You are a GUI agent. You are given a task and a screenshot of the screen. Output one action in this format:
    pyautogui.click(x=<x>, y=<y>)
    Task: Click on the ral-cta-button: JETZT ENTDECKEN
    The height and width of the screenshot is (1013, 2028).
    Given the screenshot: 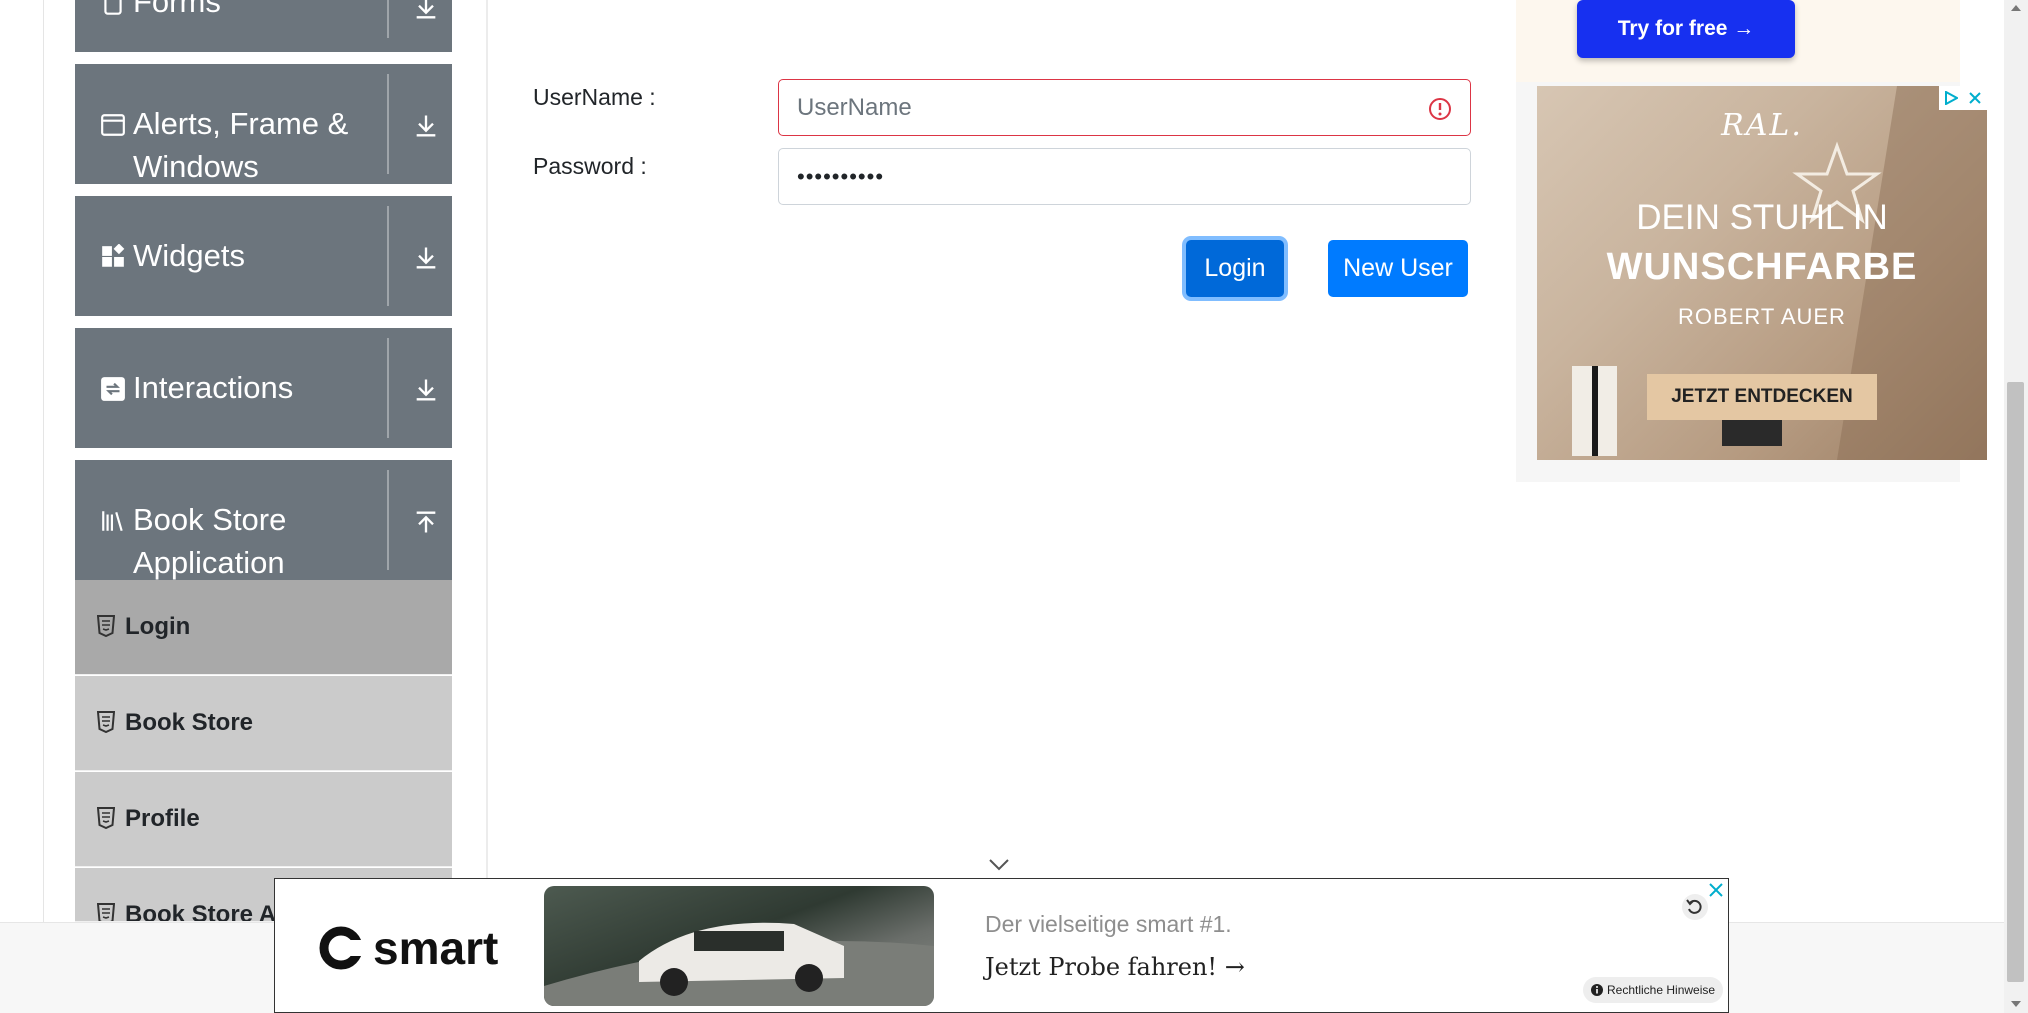 What is the action you would take?
    pyautogui.click(x=1762, y=397)
    